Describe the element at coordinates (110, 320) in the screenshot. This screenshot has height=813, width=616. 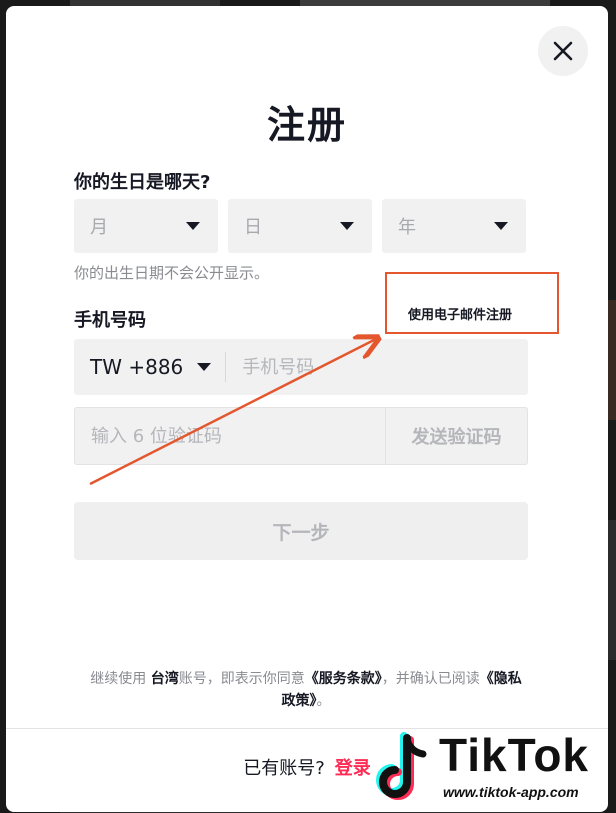
I see `phone-label: 手机号码` at that location.